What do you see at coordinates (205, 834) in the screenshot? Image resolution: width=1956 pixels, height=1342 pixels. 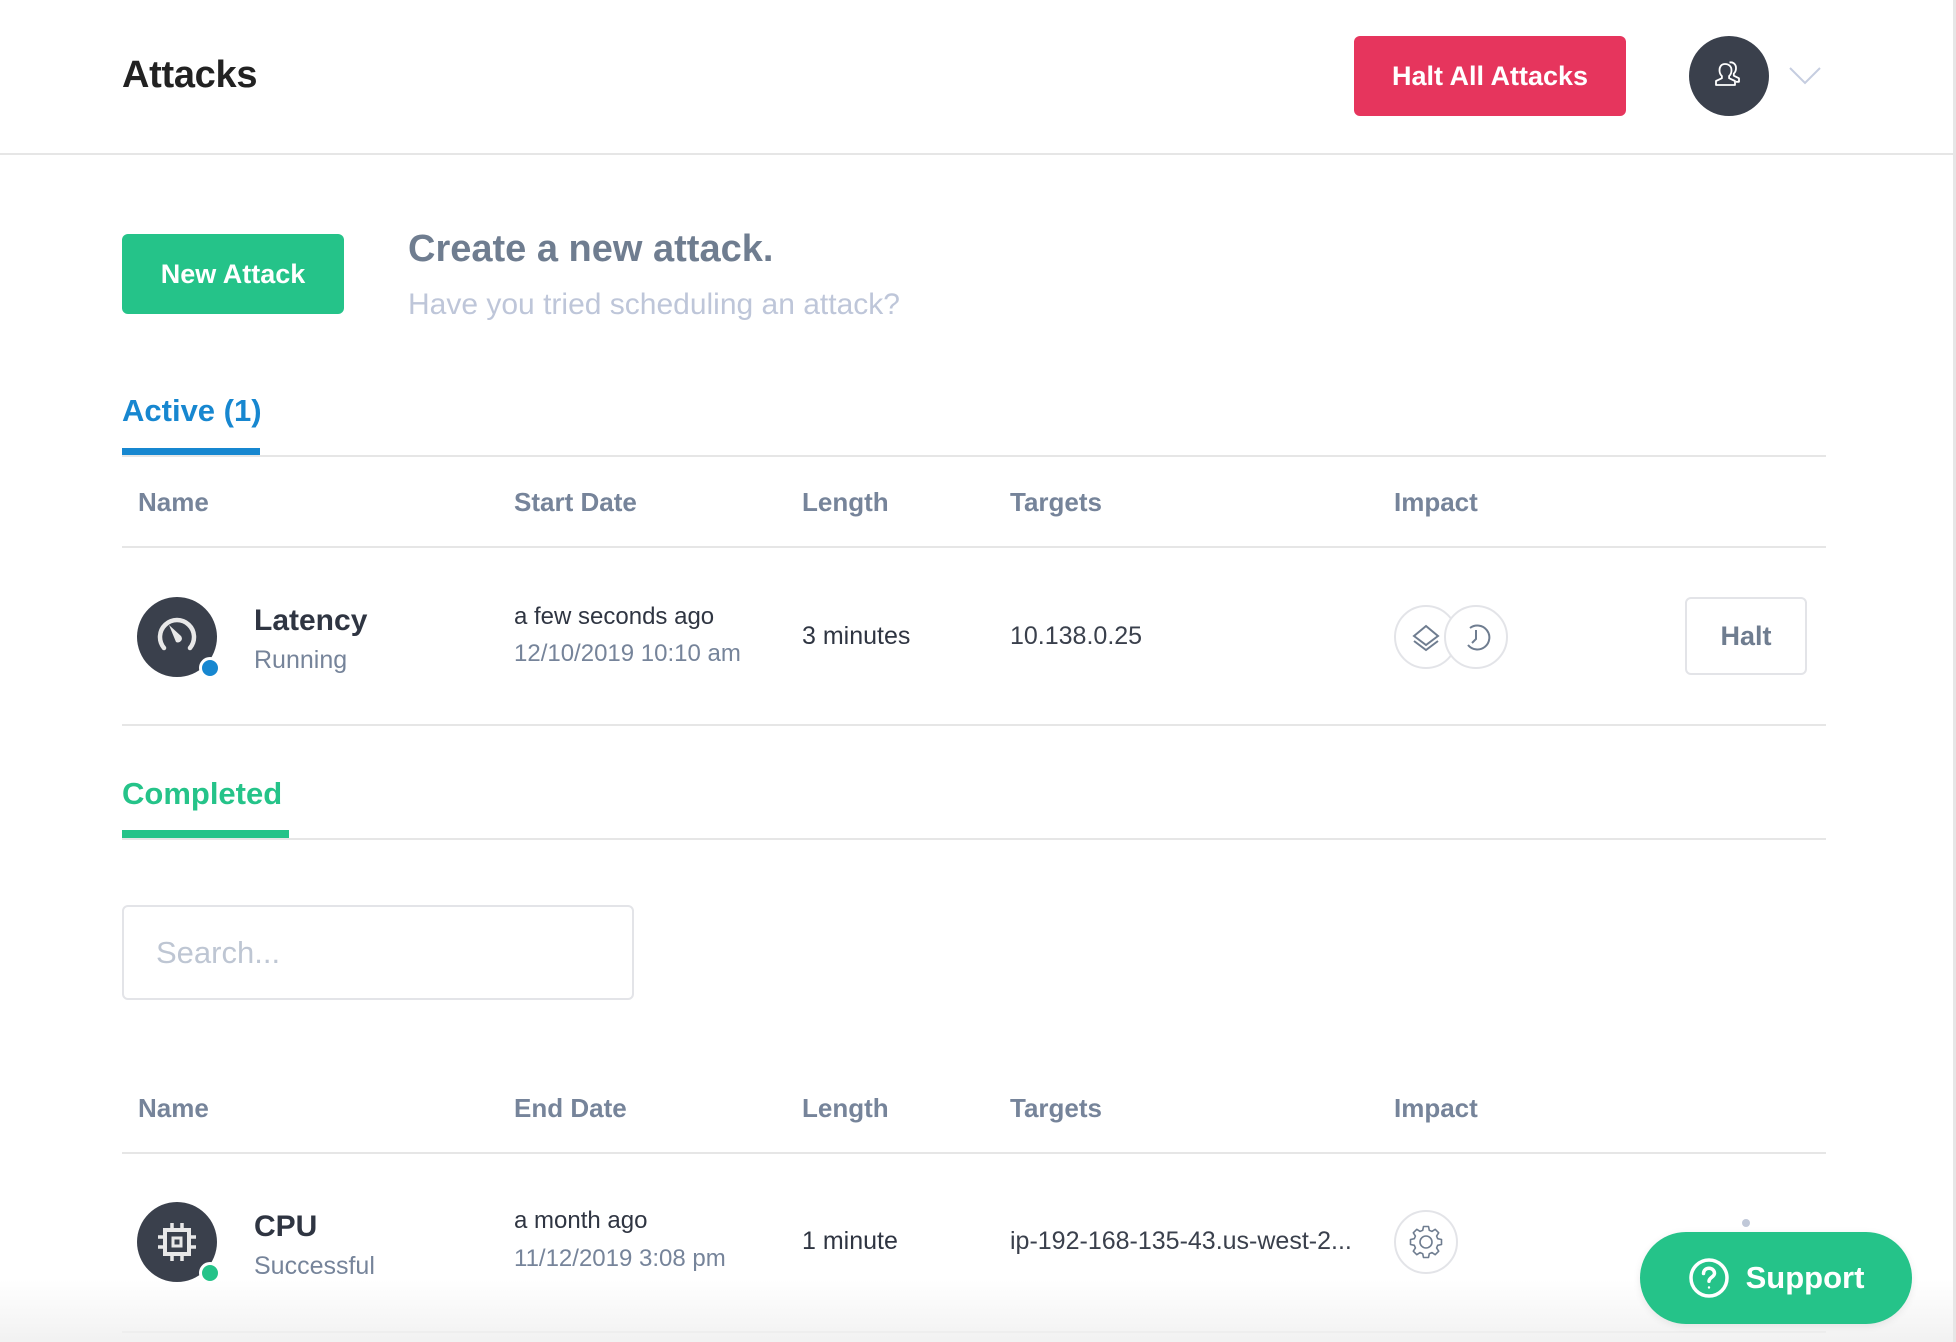 I see `tab-completed-indicator` at bounding box center [205, 834].